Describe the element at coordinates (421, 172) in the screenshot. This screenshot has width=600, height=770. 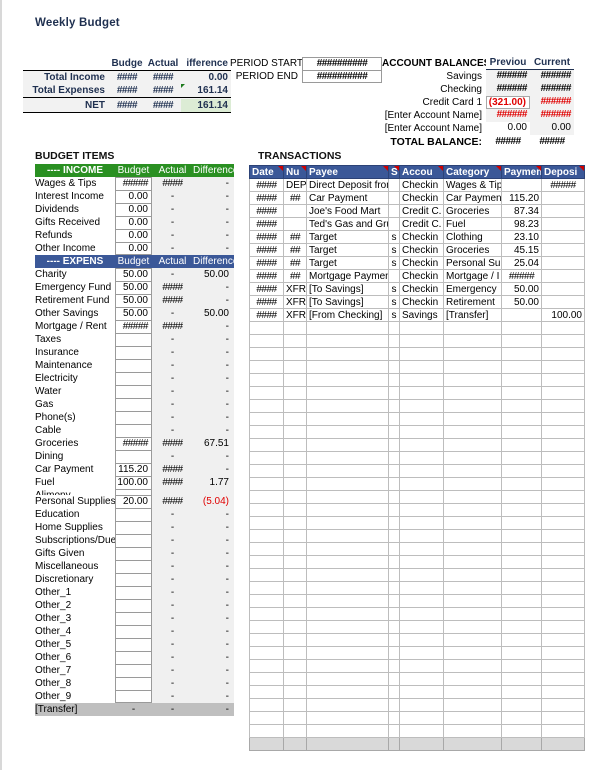
I see `column-header-account: Accou` at that location.